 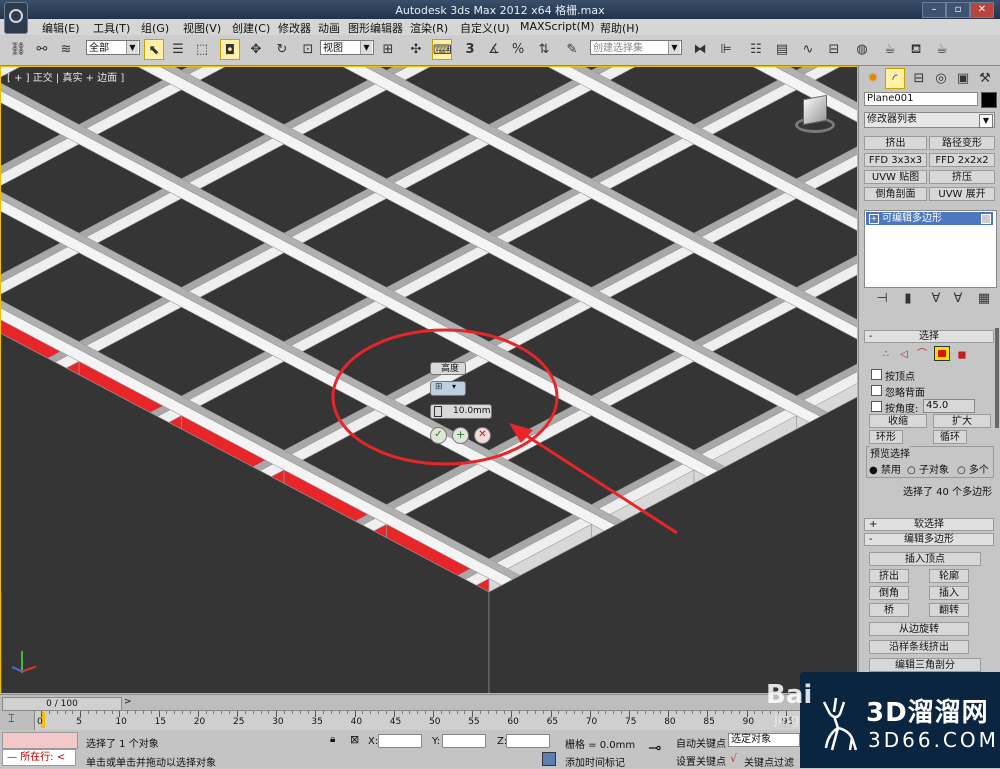 What do you see at coordinates (202, 28) in the screenshot?
I see `menu-views: 视图(V)` at bounding box center [202, 28].